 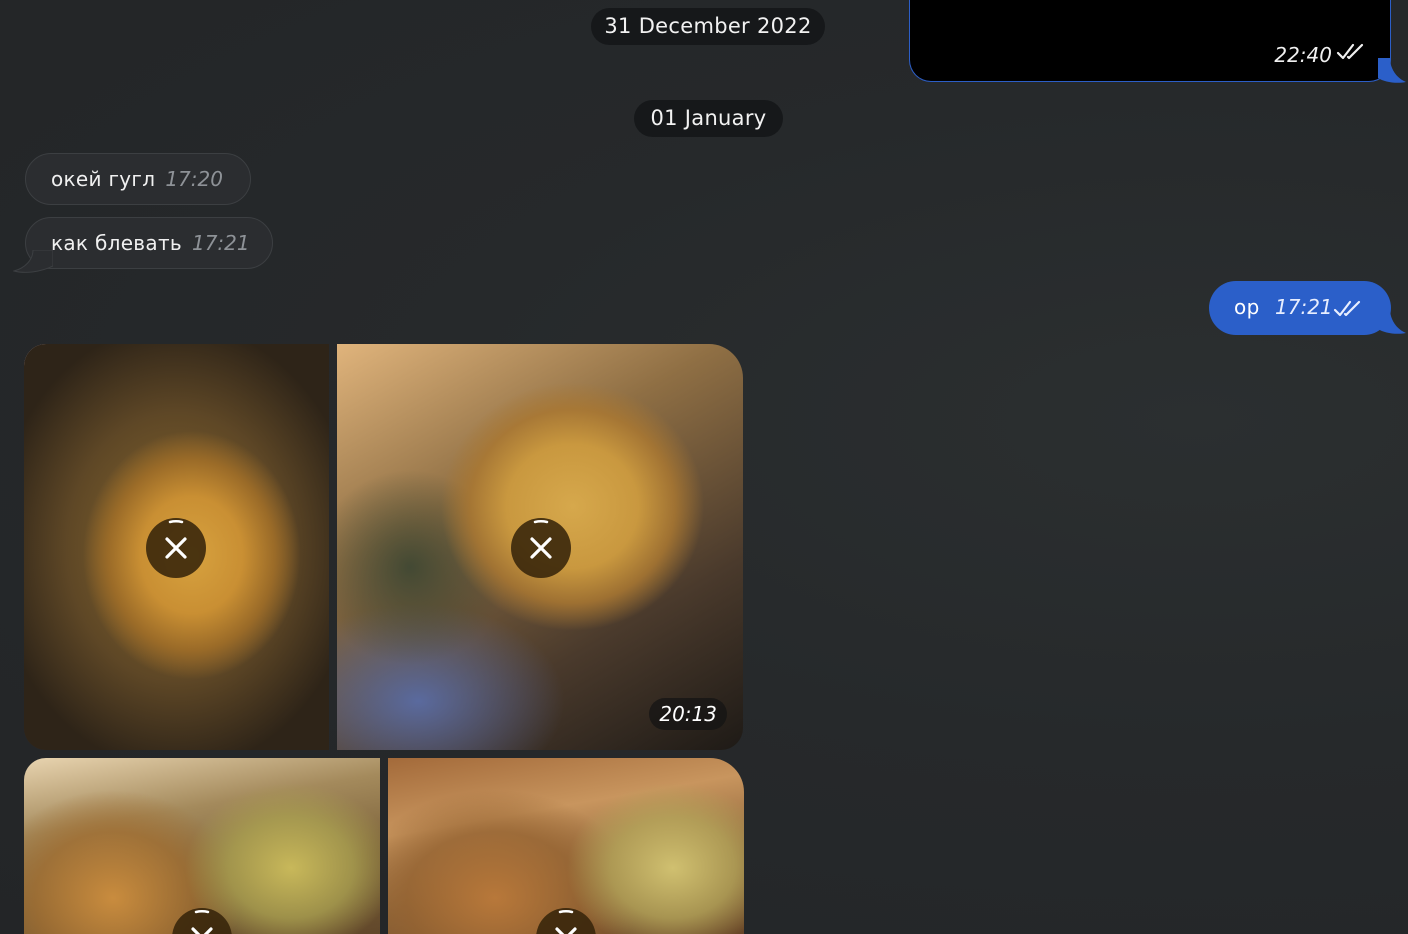 I want to click on date-separator: 31 December 2022, so click(x=708, y=26).